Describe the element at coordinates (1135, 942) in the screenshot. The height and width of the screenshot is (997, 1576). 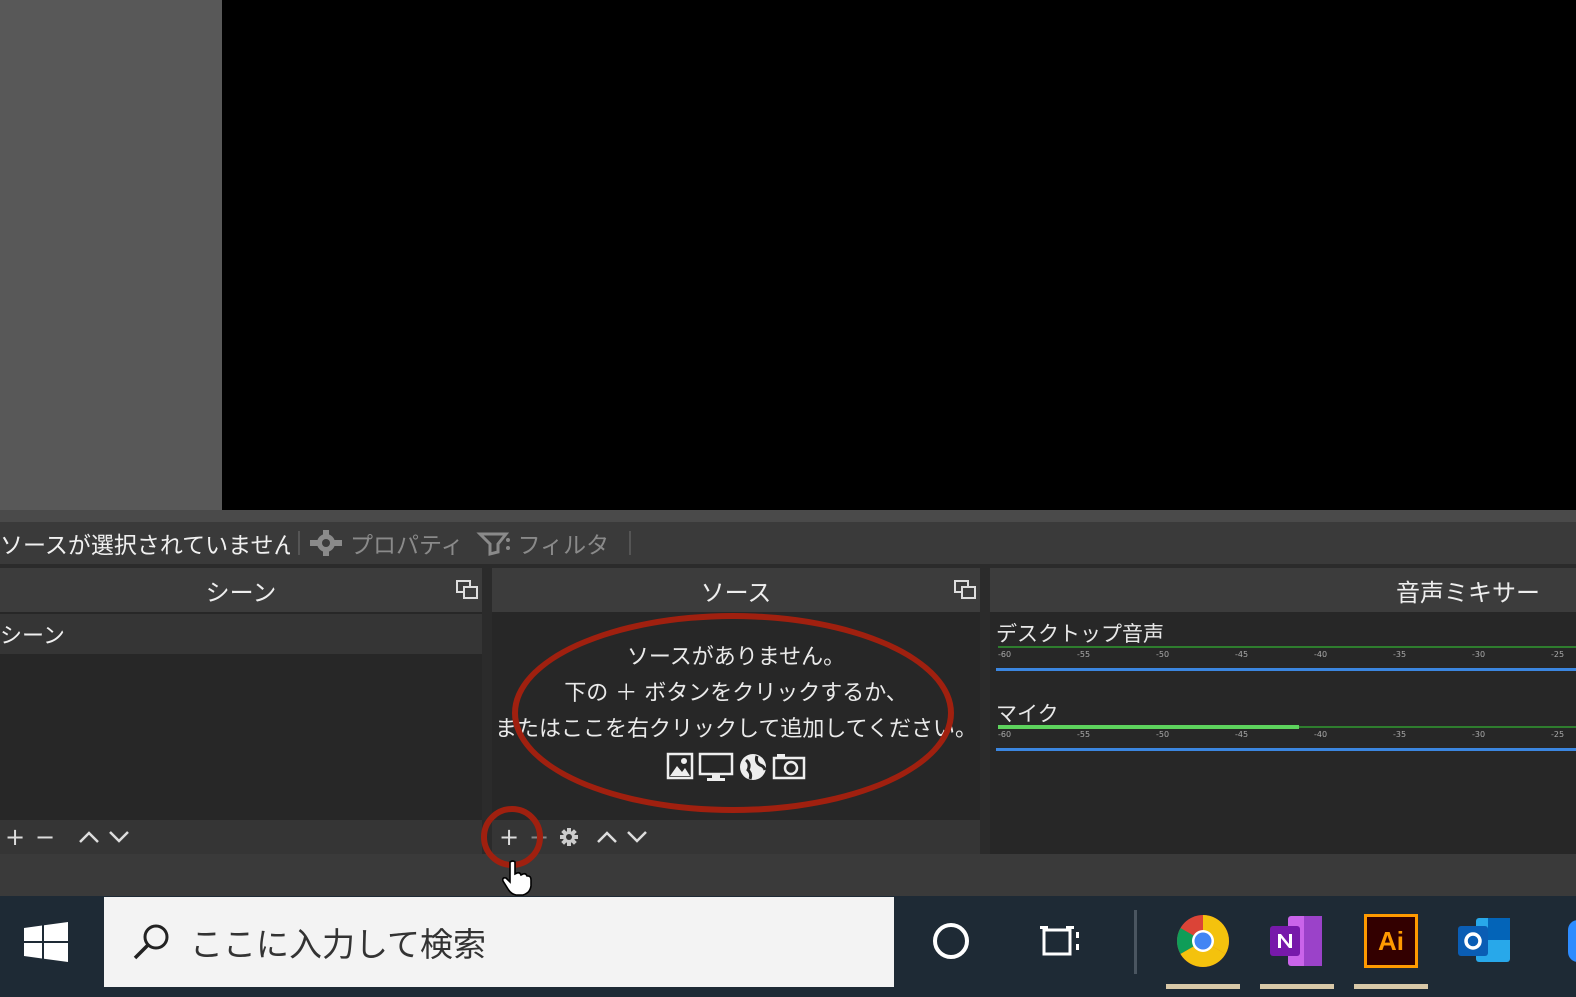
I see `taskbar-divider` at that location.